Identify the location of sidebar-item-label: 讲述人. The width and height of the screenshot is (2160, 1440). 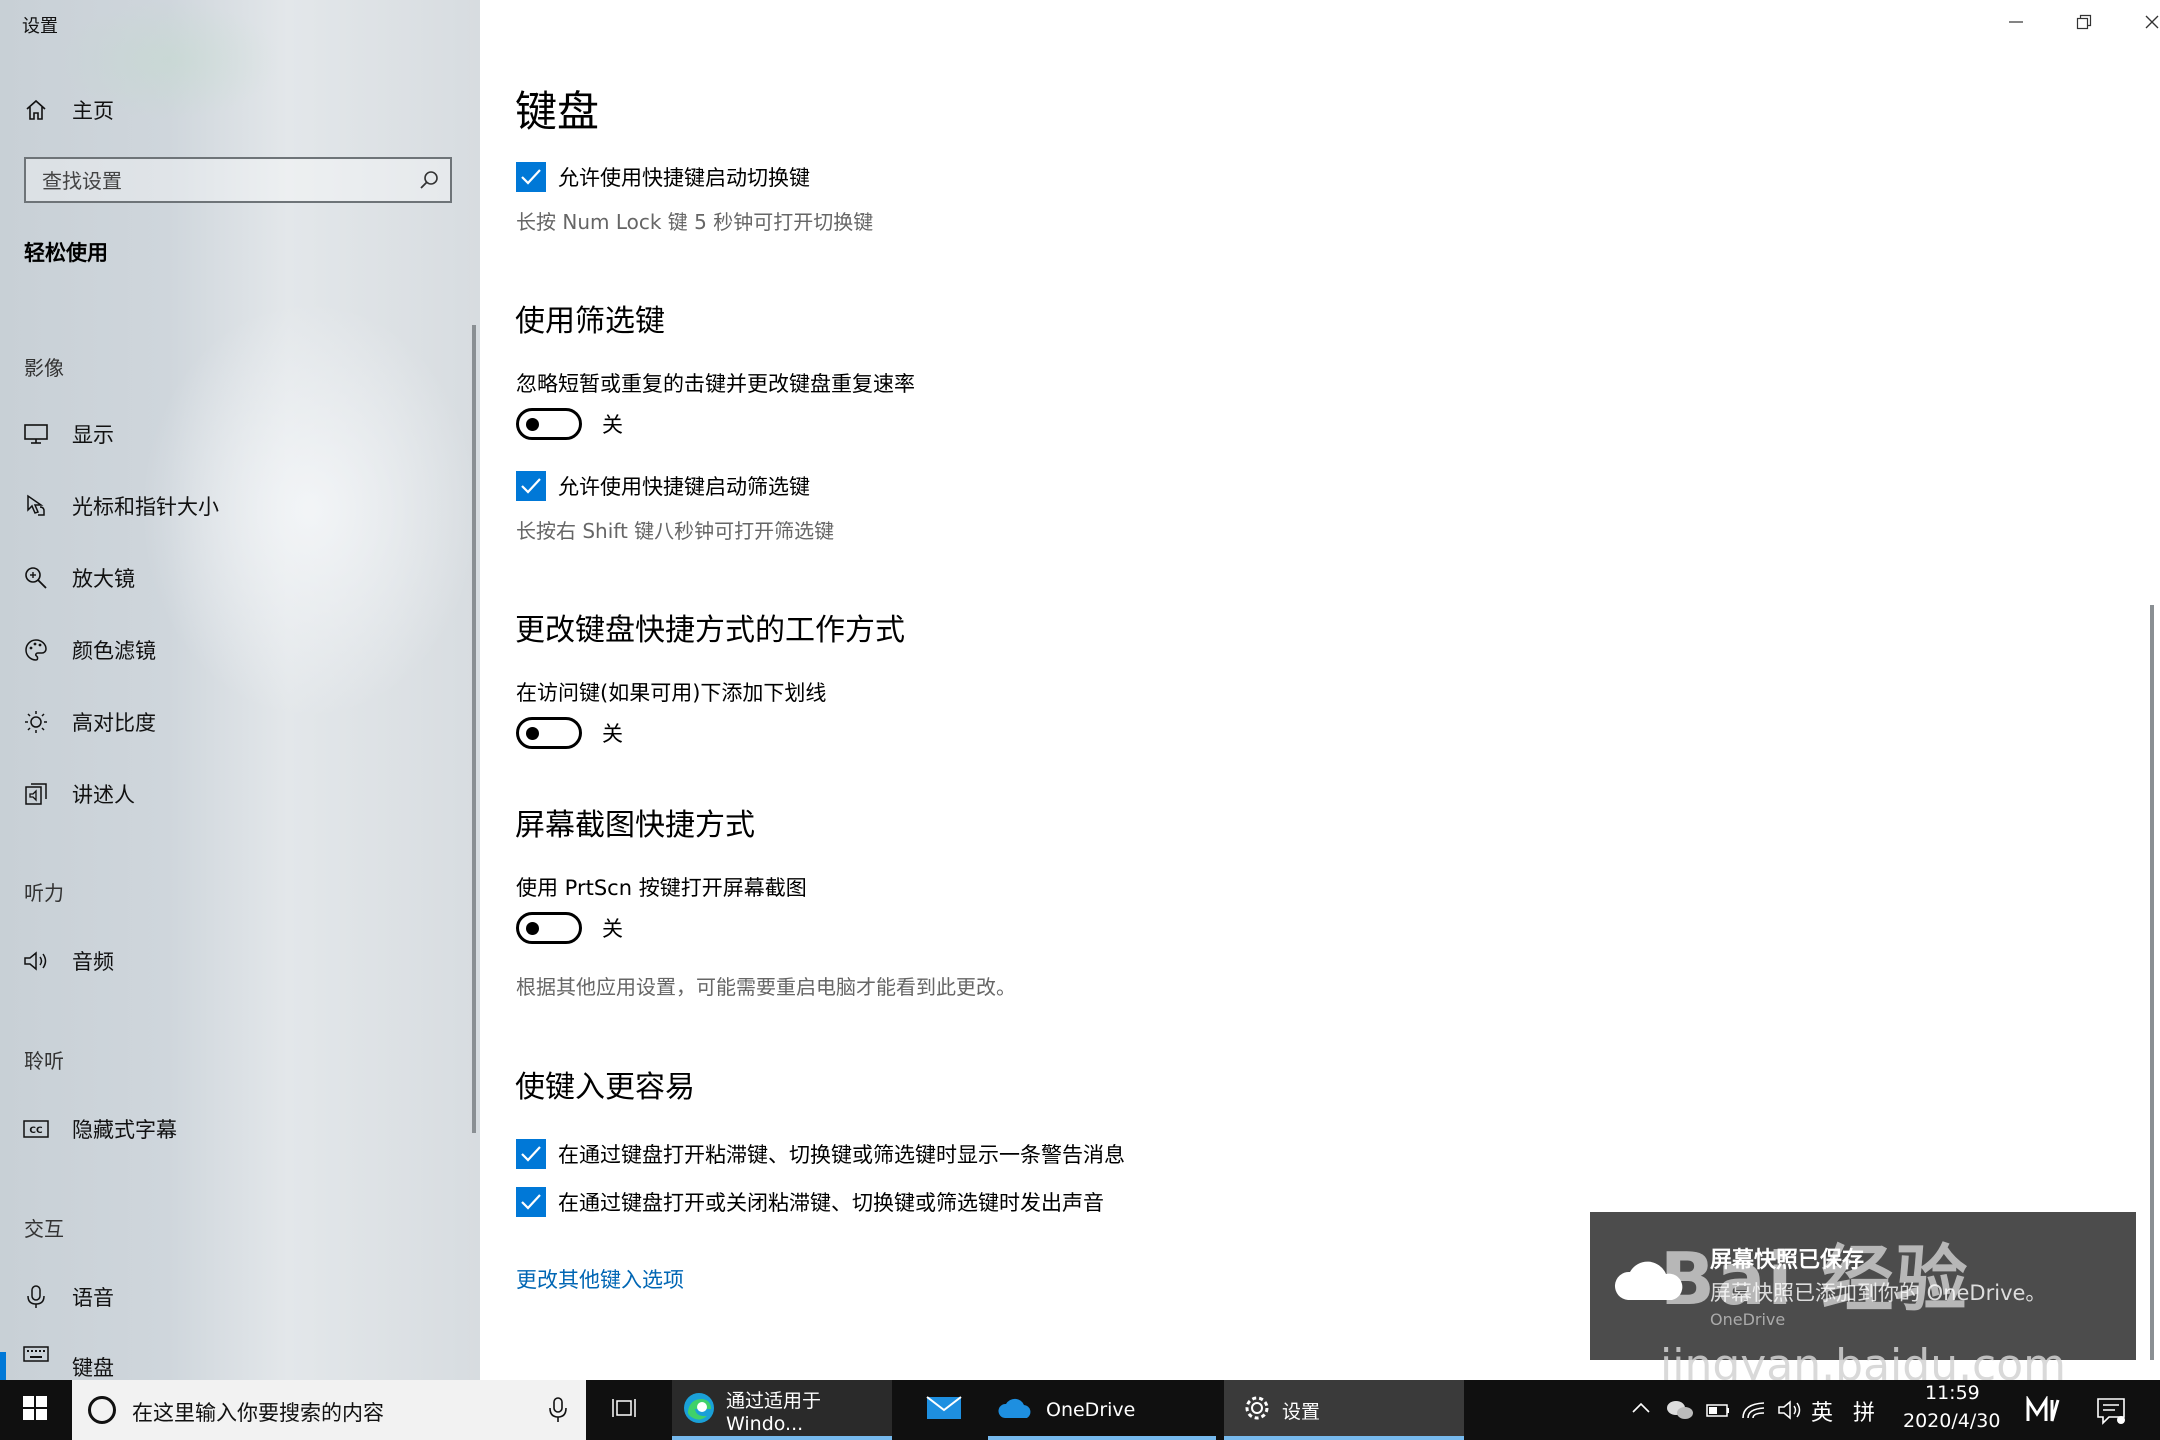
(103, 795).